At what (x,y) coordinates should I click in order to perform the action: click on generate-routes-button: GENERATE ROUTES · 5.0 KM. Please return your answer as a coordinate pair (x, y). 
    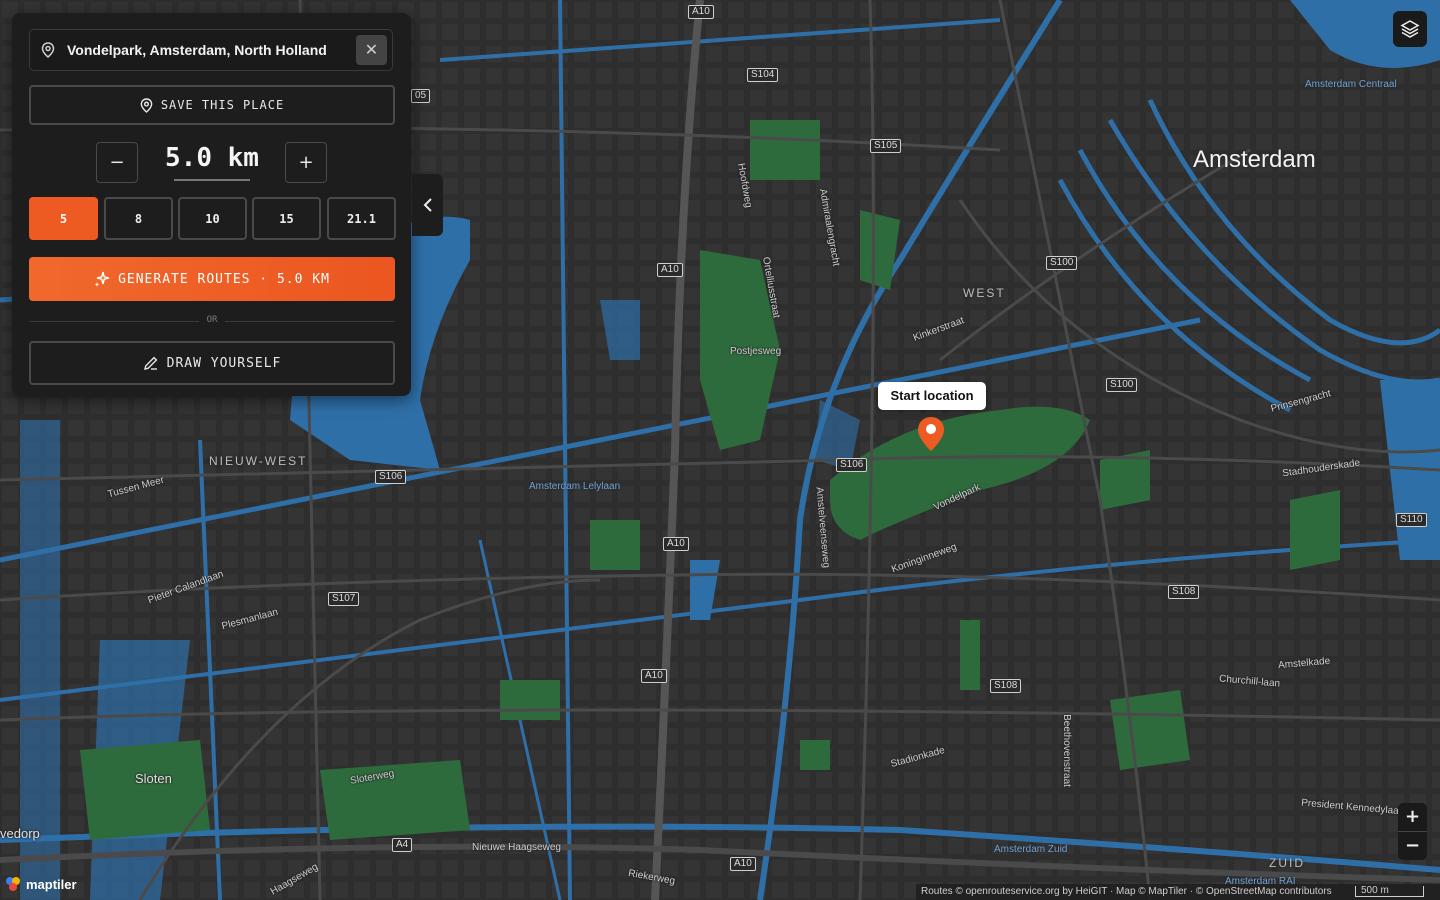
    Looking at the image, I should click on (212, 279).